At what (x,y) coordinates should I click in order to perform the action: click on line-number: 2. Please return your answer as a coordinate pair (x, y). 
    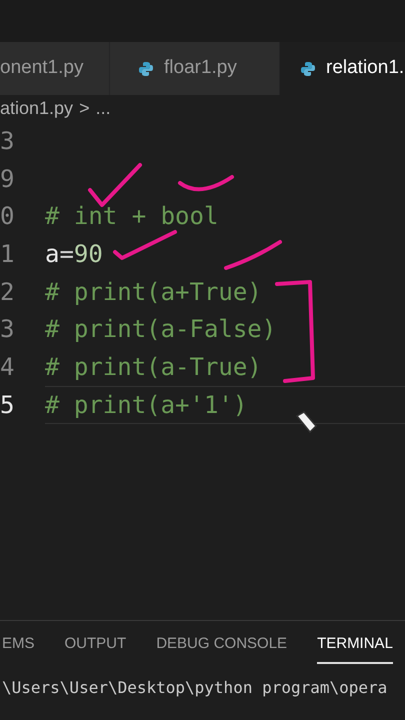
    Looking at the image, I should click on (8, 292).